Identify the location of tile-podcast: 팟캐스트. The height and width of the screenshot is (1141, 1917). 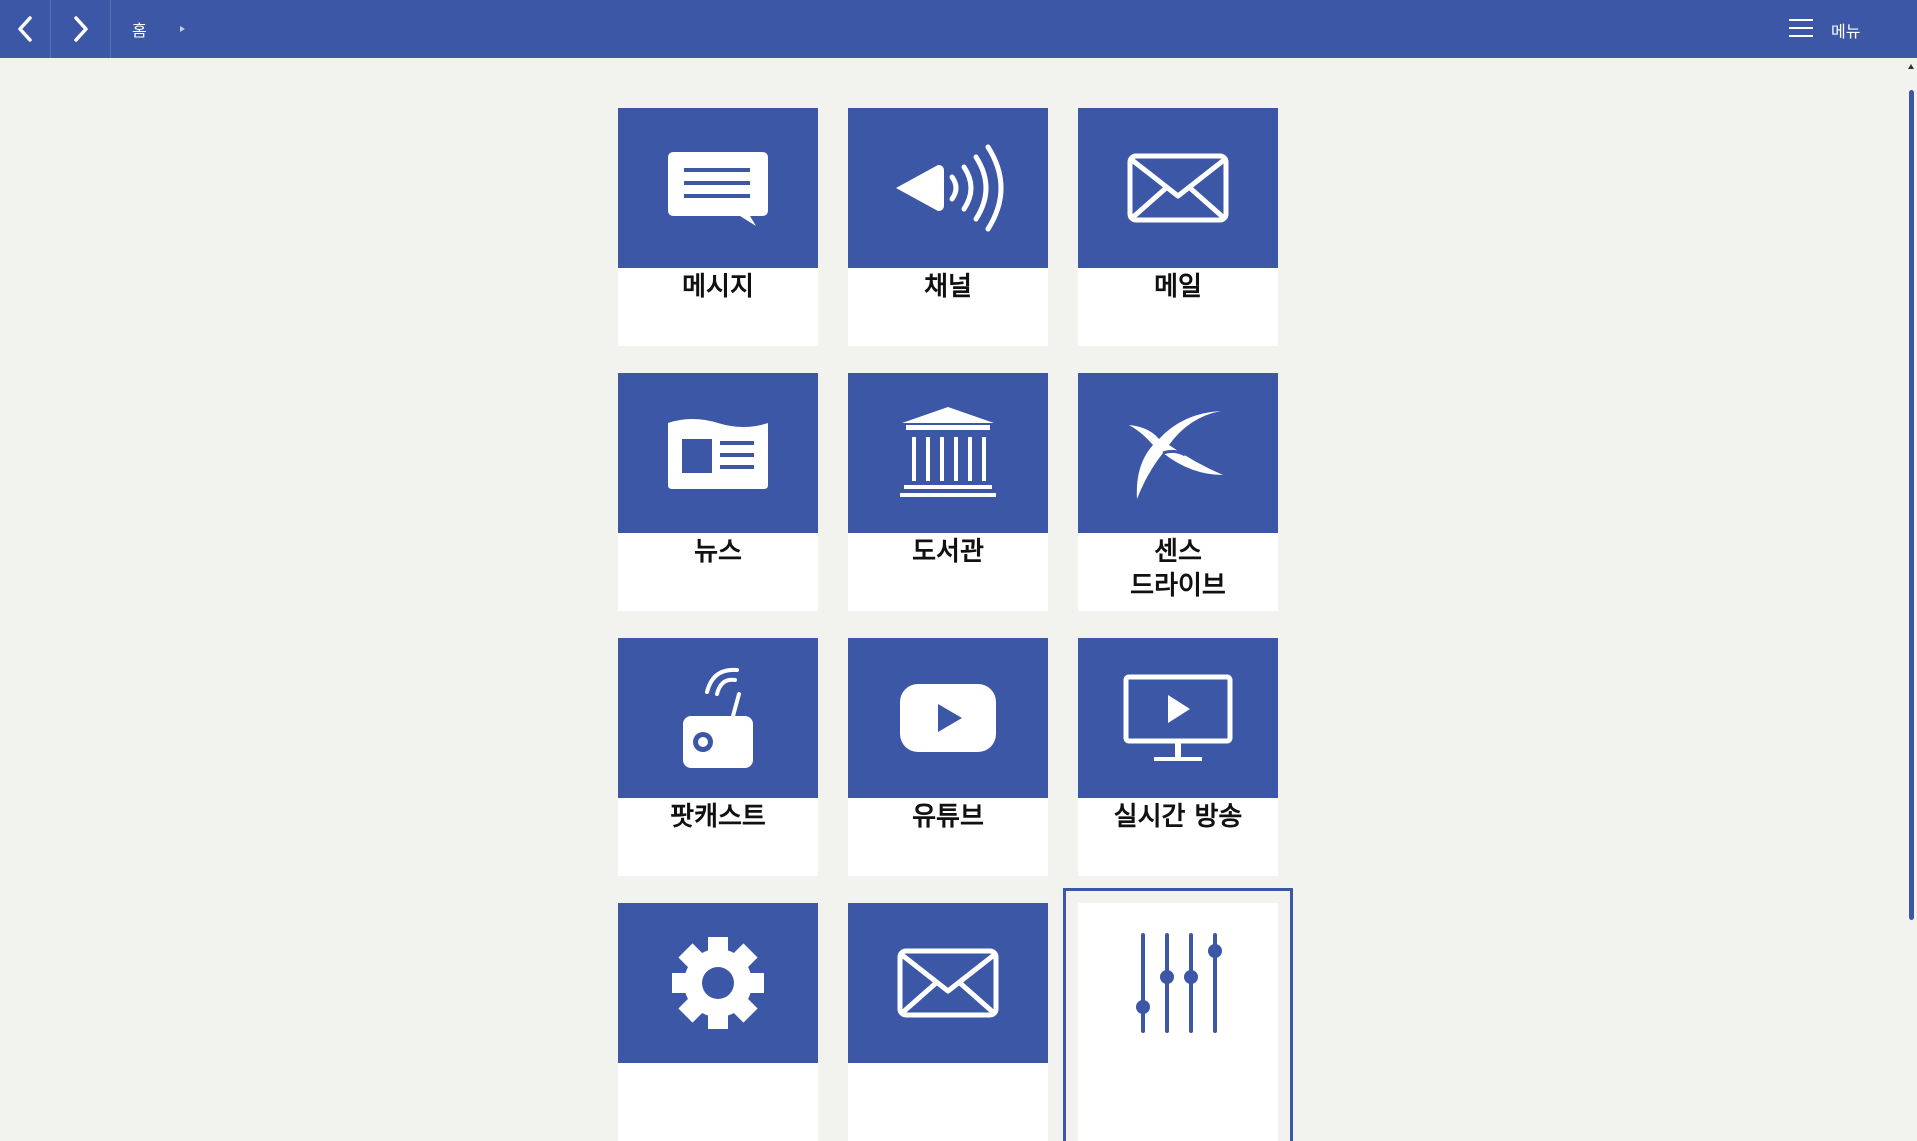
(718, 757).